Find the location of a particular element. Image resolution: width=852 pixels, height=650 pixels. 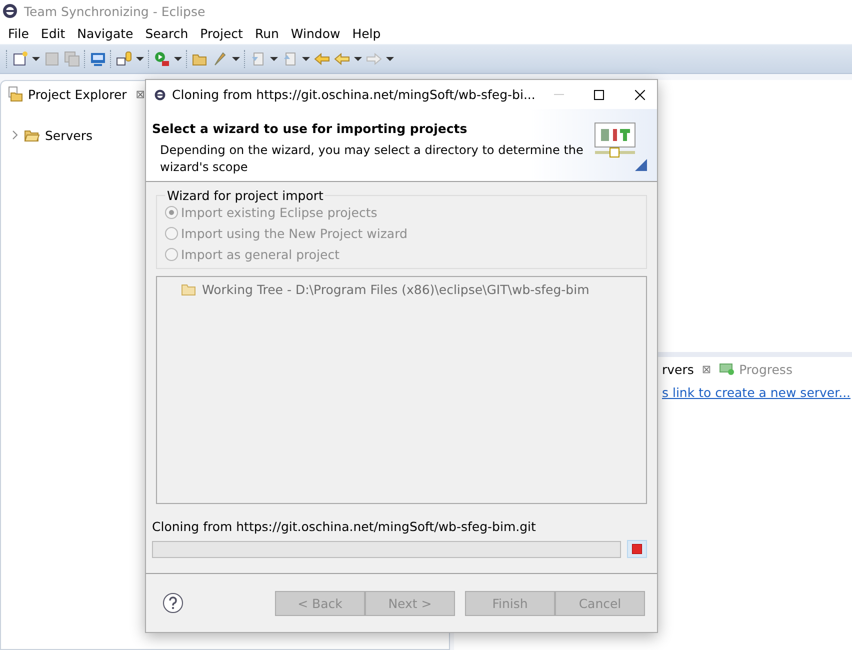

menu-item: Navigate is located at coordinates (105, 33).